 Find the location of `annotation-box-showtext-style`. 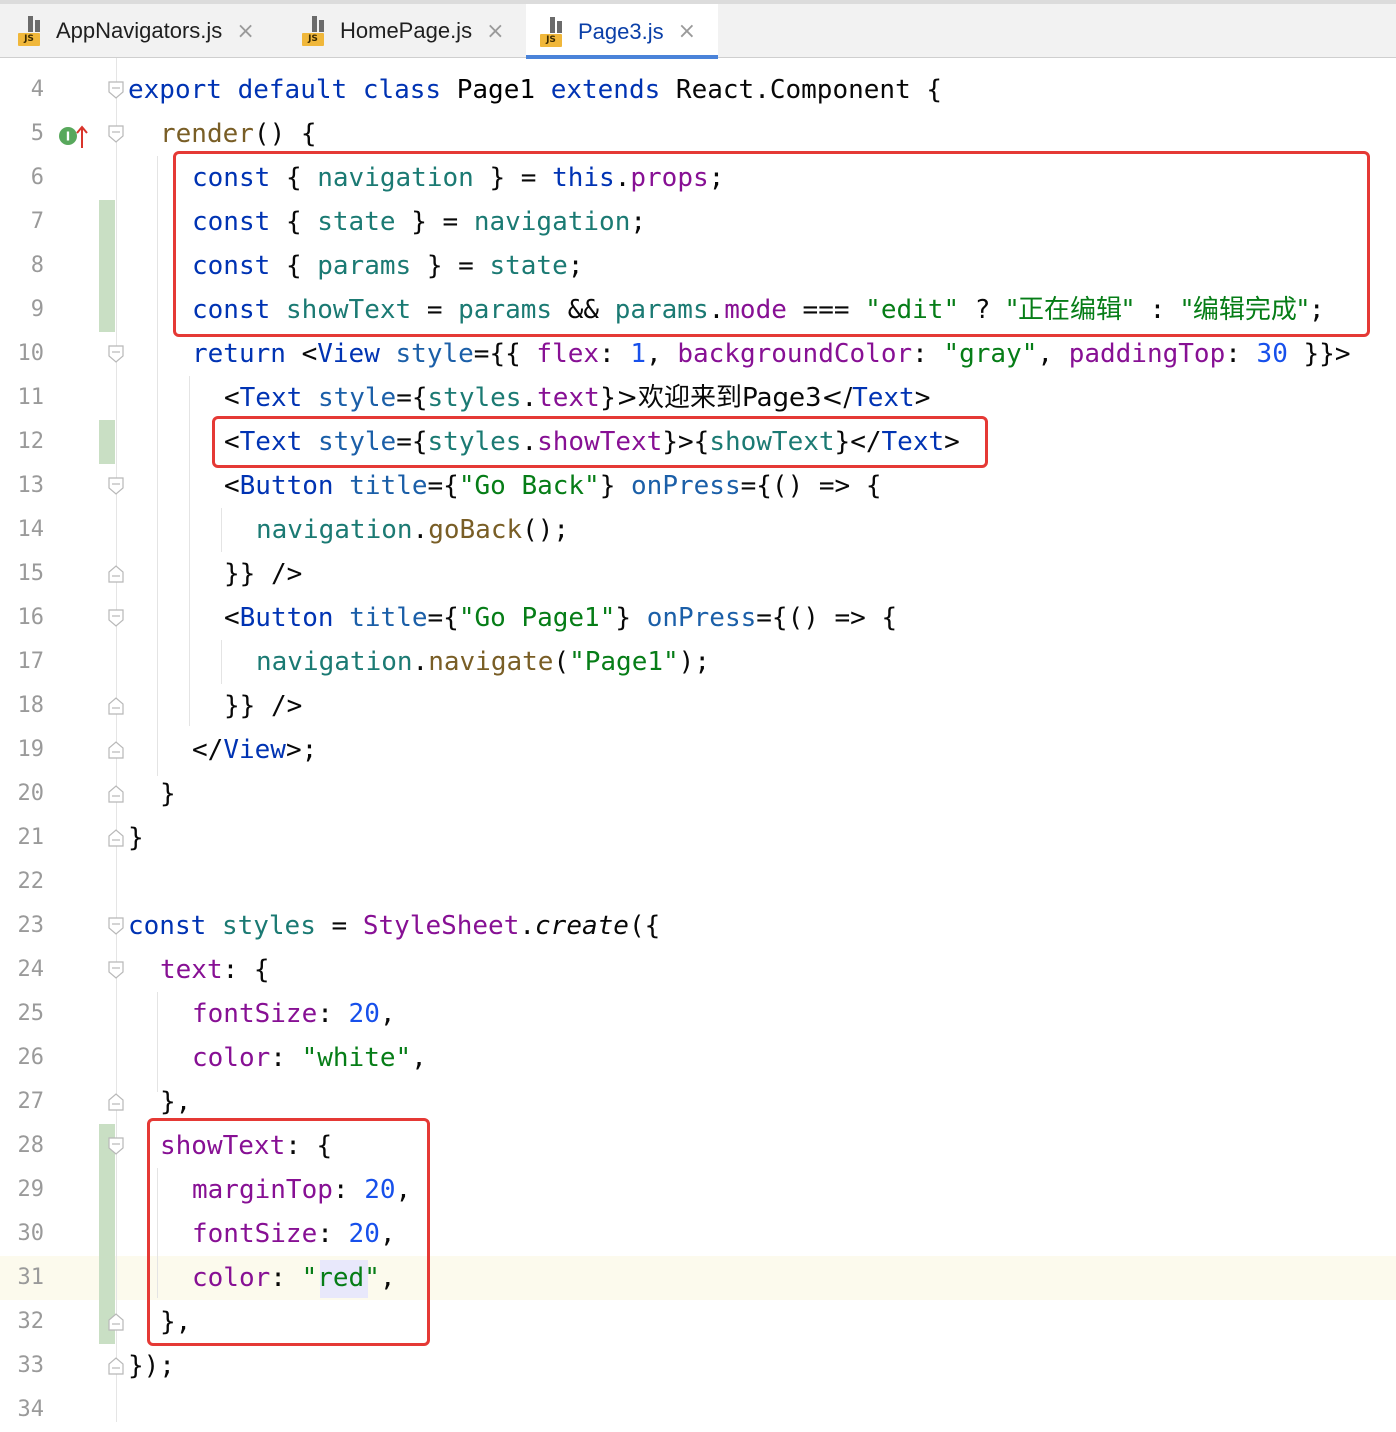

annotation-box-showtext-style is located at coordinates (288, 1232).